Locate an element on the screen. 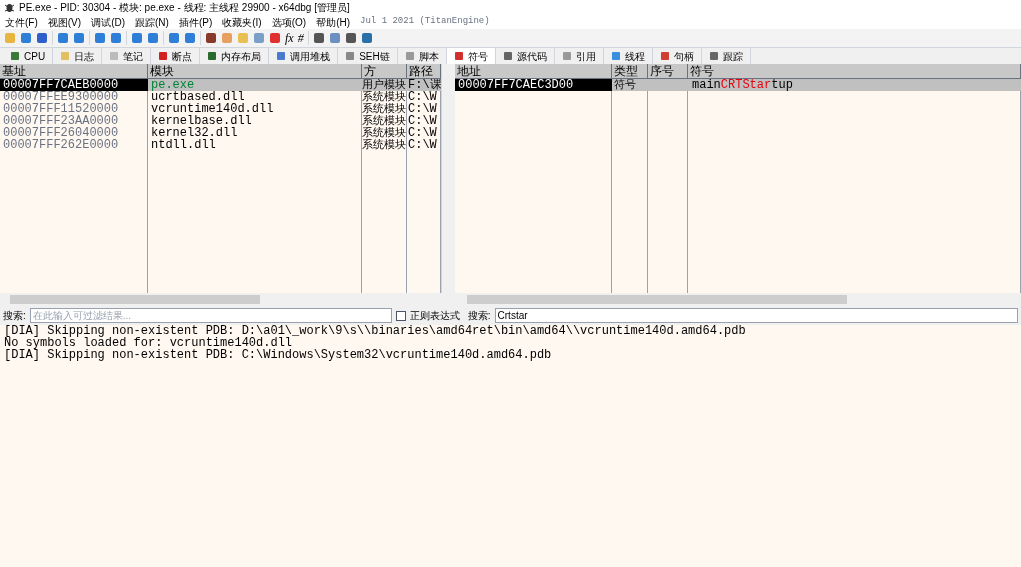 The image size is (1021, 567). table-cell-text: 符号 is located at coordinates (625, 85).